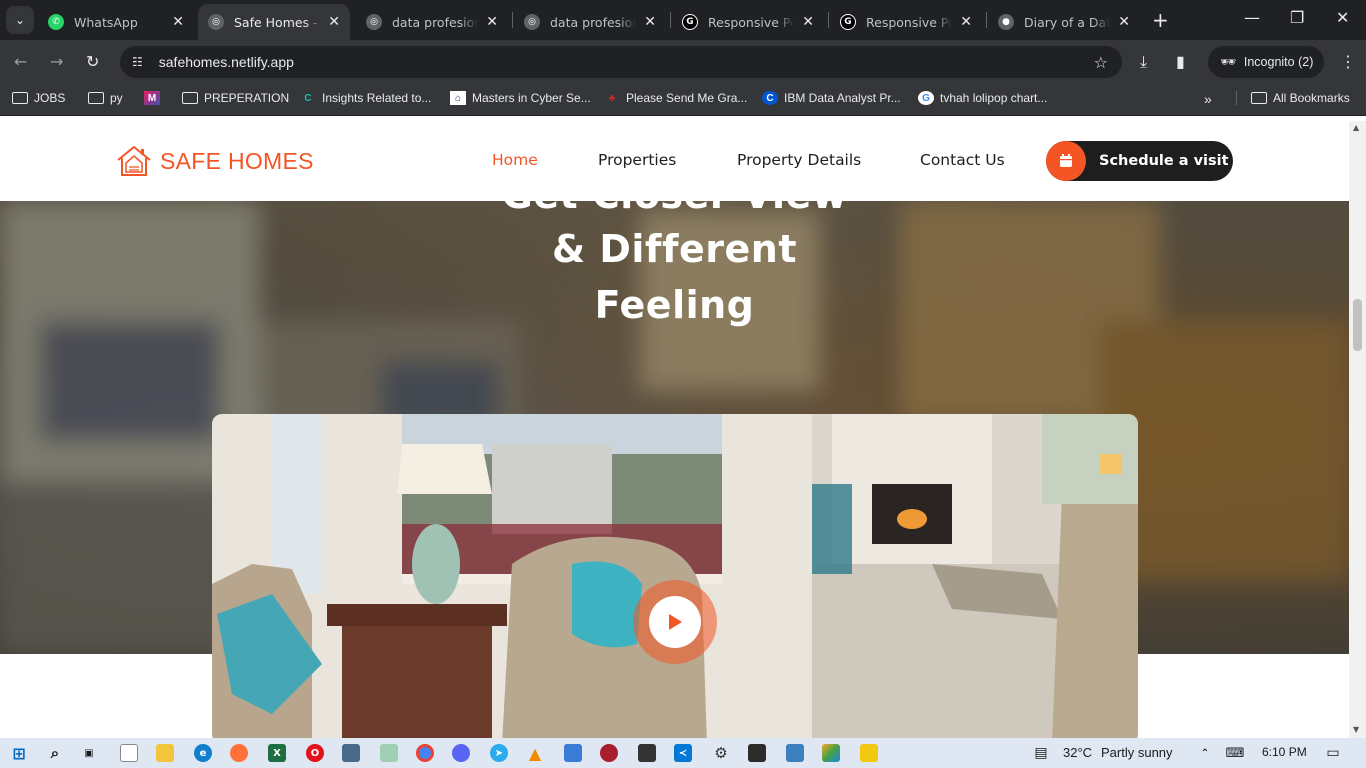  I want to click on address-bar: ☷ safehomes.netlify.app ☆, so click(621, 62).